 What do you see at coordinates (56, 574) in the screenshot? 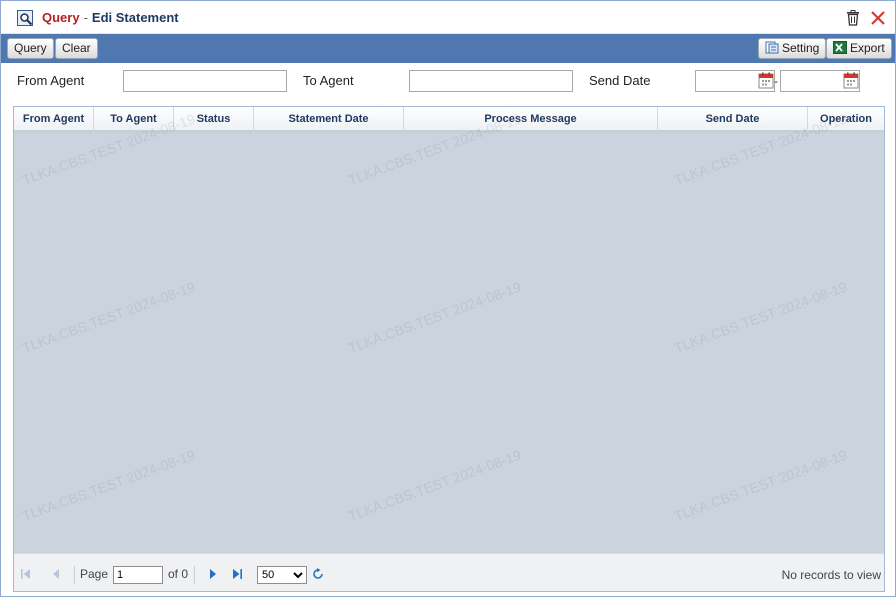
I see `prev-page-icon` at bounding box center [56, 574].